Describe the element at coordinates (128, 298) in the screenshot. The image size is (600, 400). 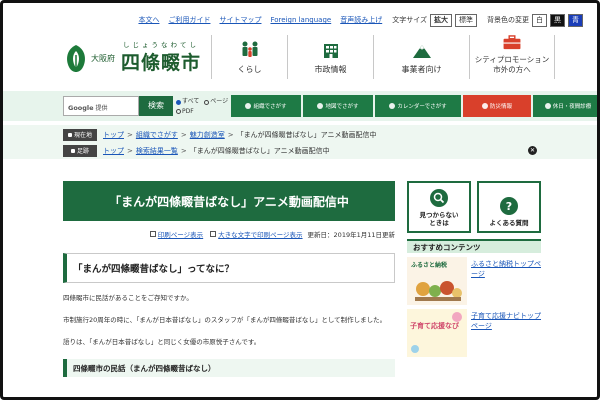
I see `paragraph: 四條畷市に民話があることをご存知ですか。` at that location.